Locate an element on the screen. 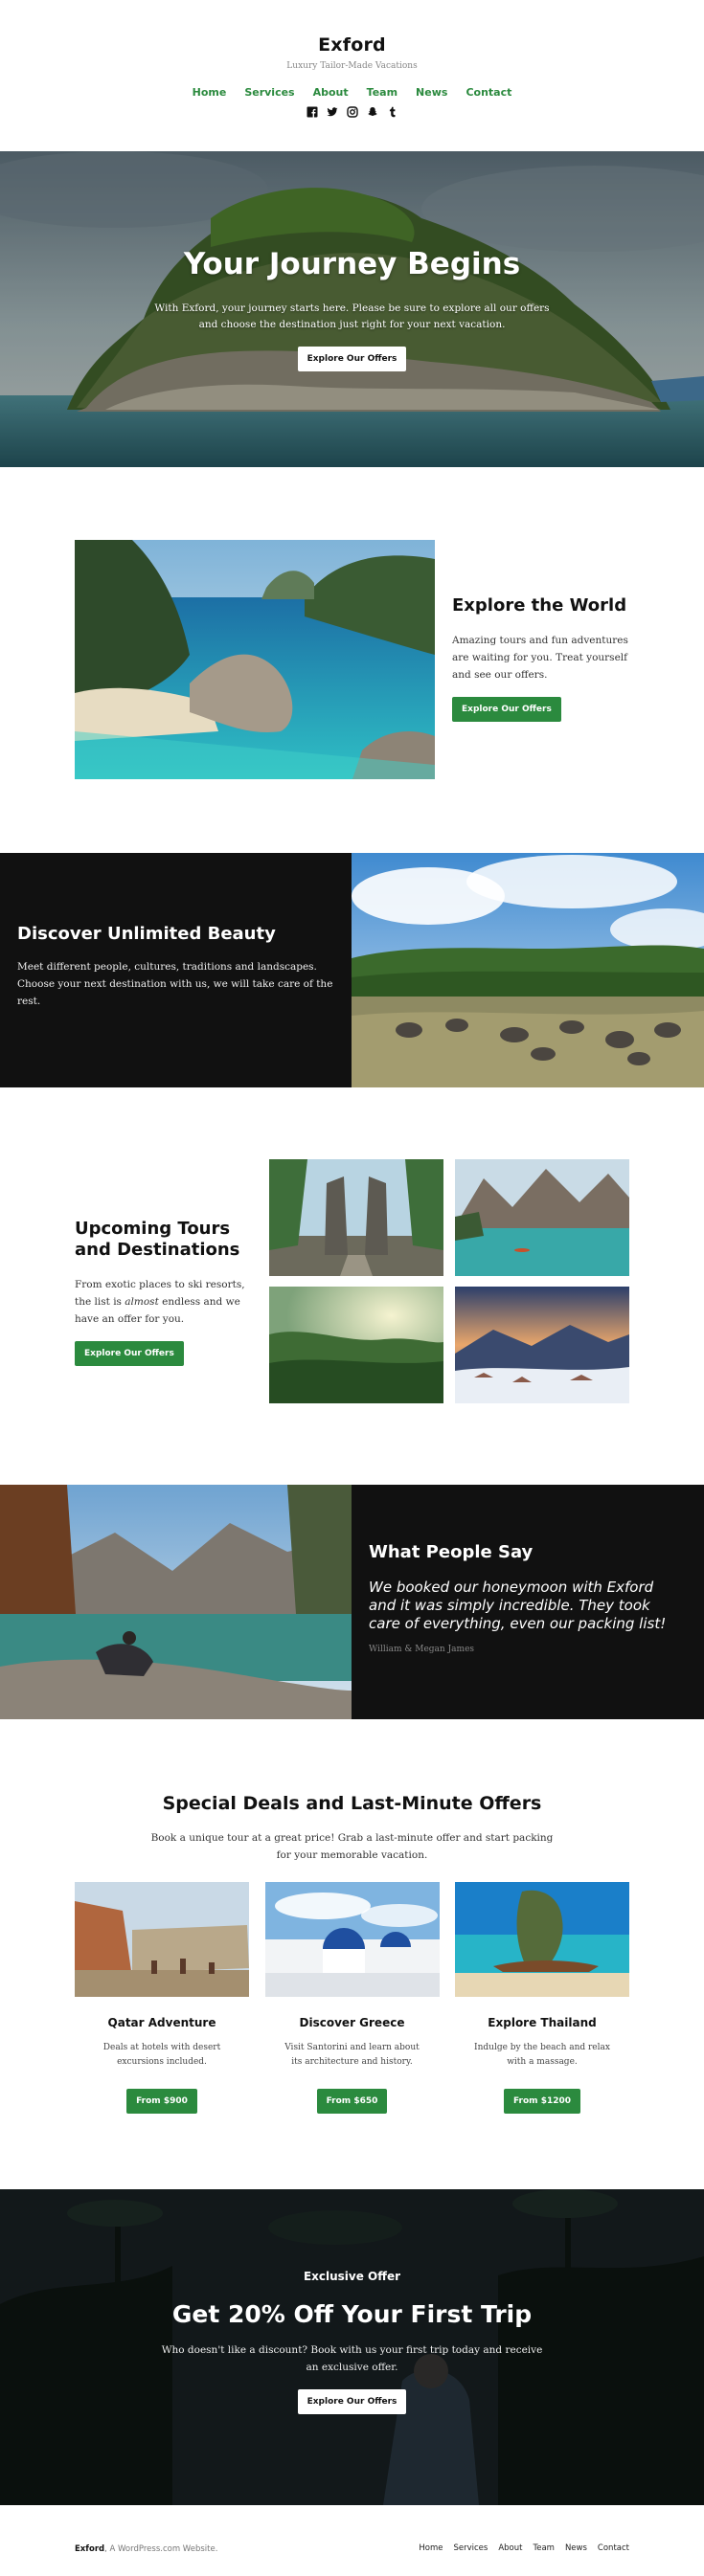 The image size is (704, 2576). upcoming-emphasis: almost is located at coordinates (142, 1302).